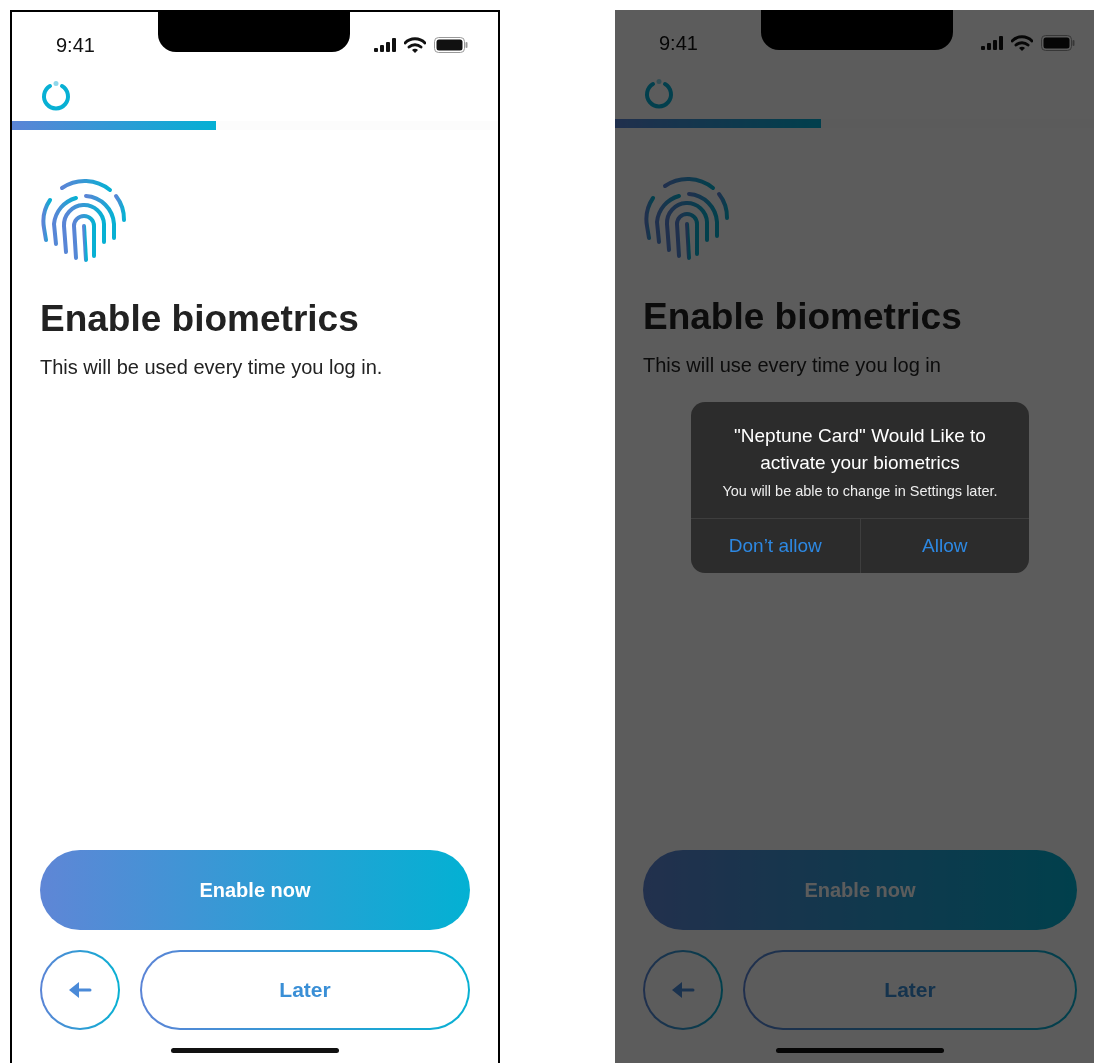 This screenshot has width=1094, height=1063. What do you see at coordinates (944, 546) in the screenshot?
I see `alert-button: Allow` at bounding box center [944, 546].